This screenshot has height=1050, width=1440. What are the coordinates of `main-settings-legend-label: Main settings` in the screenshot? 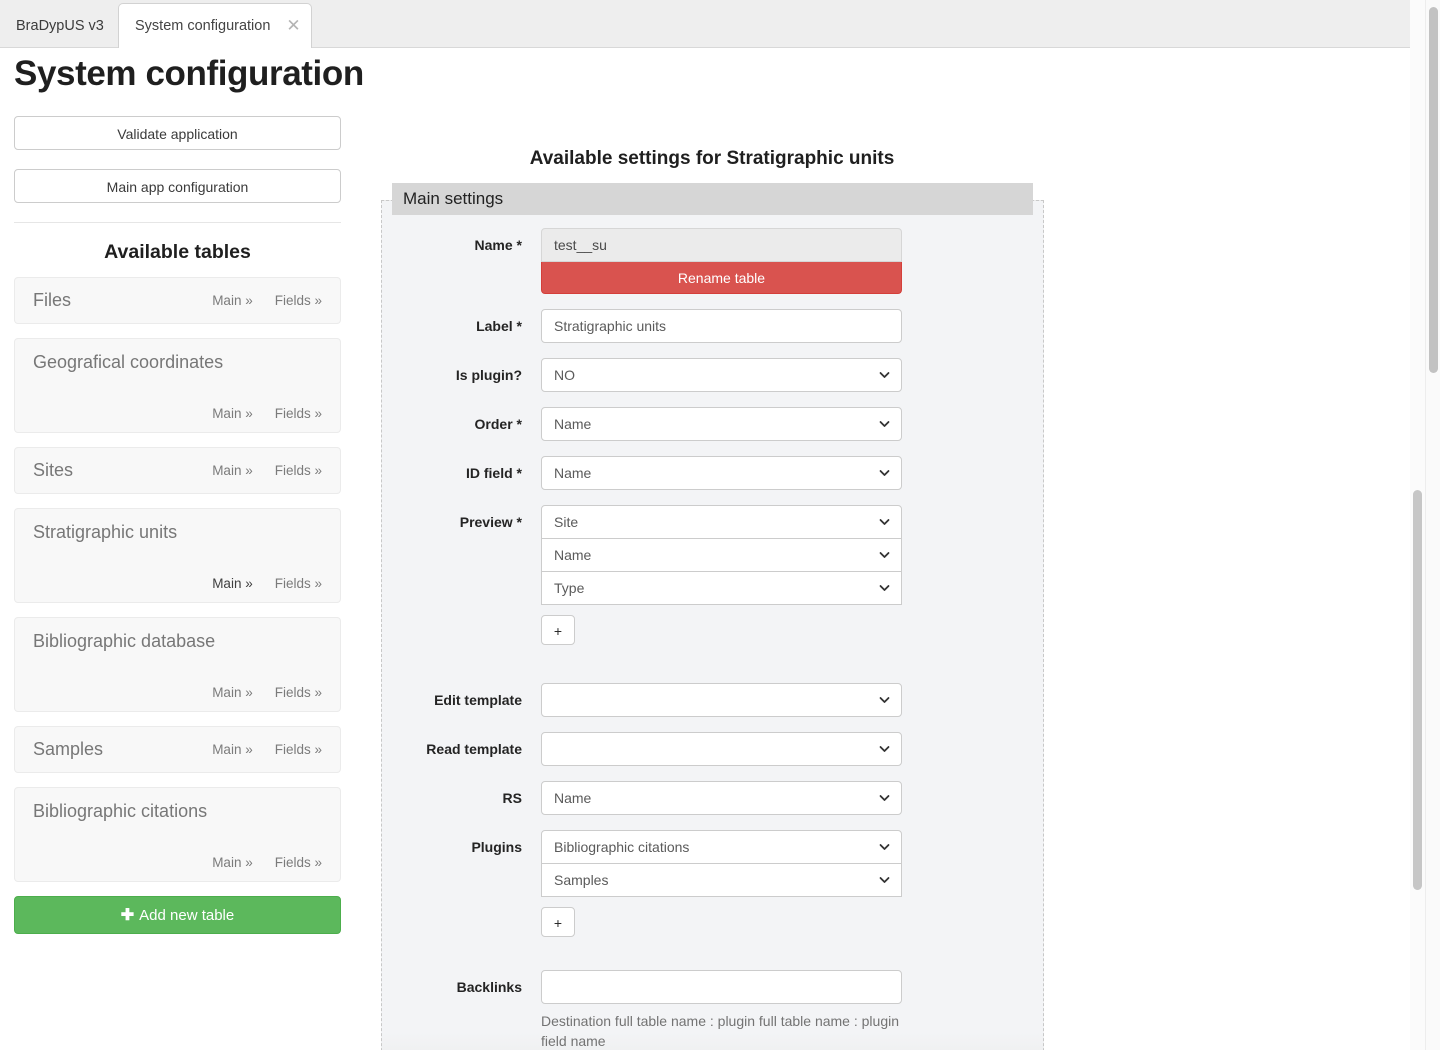 It's located at (453, 198).